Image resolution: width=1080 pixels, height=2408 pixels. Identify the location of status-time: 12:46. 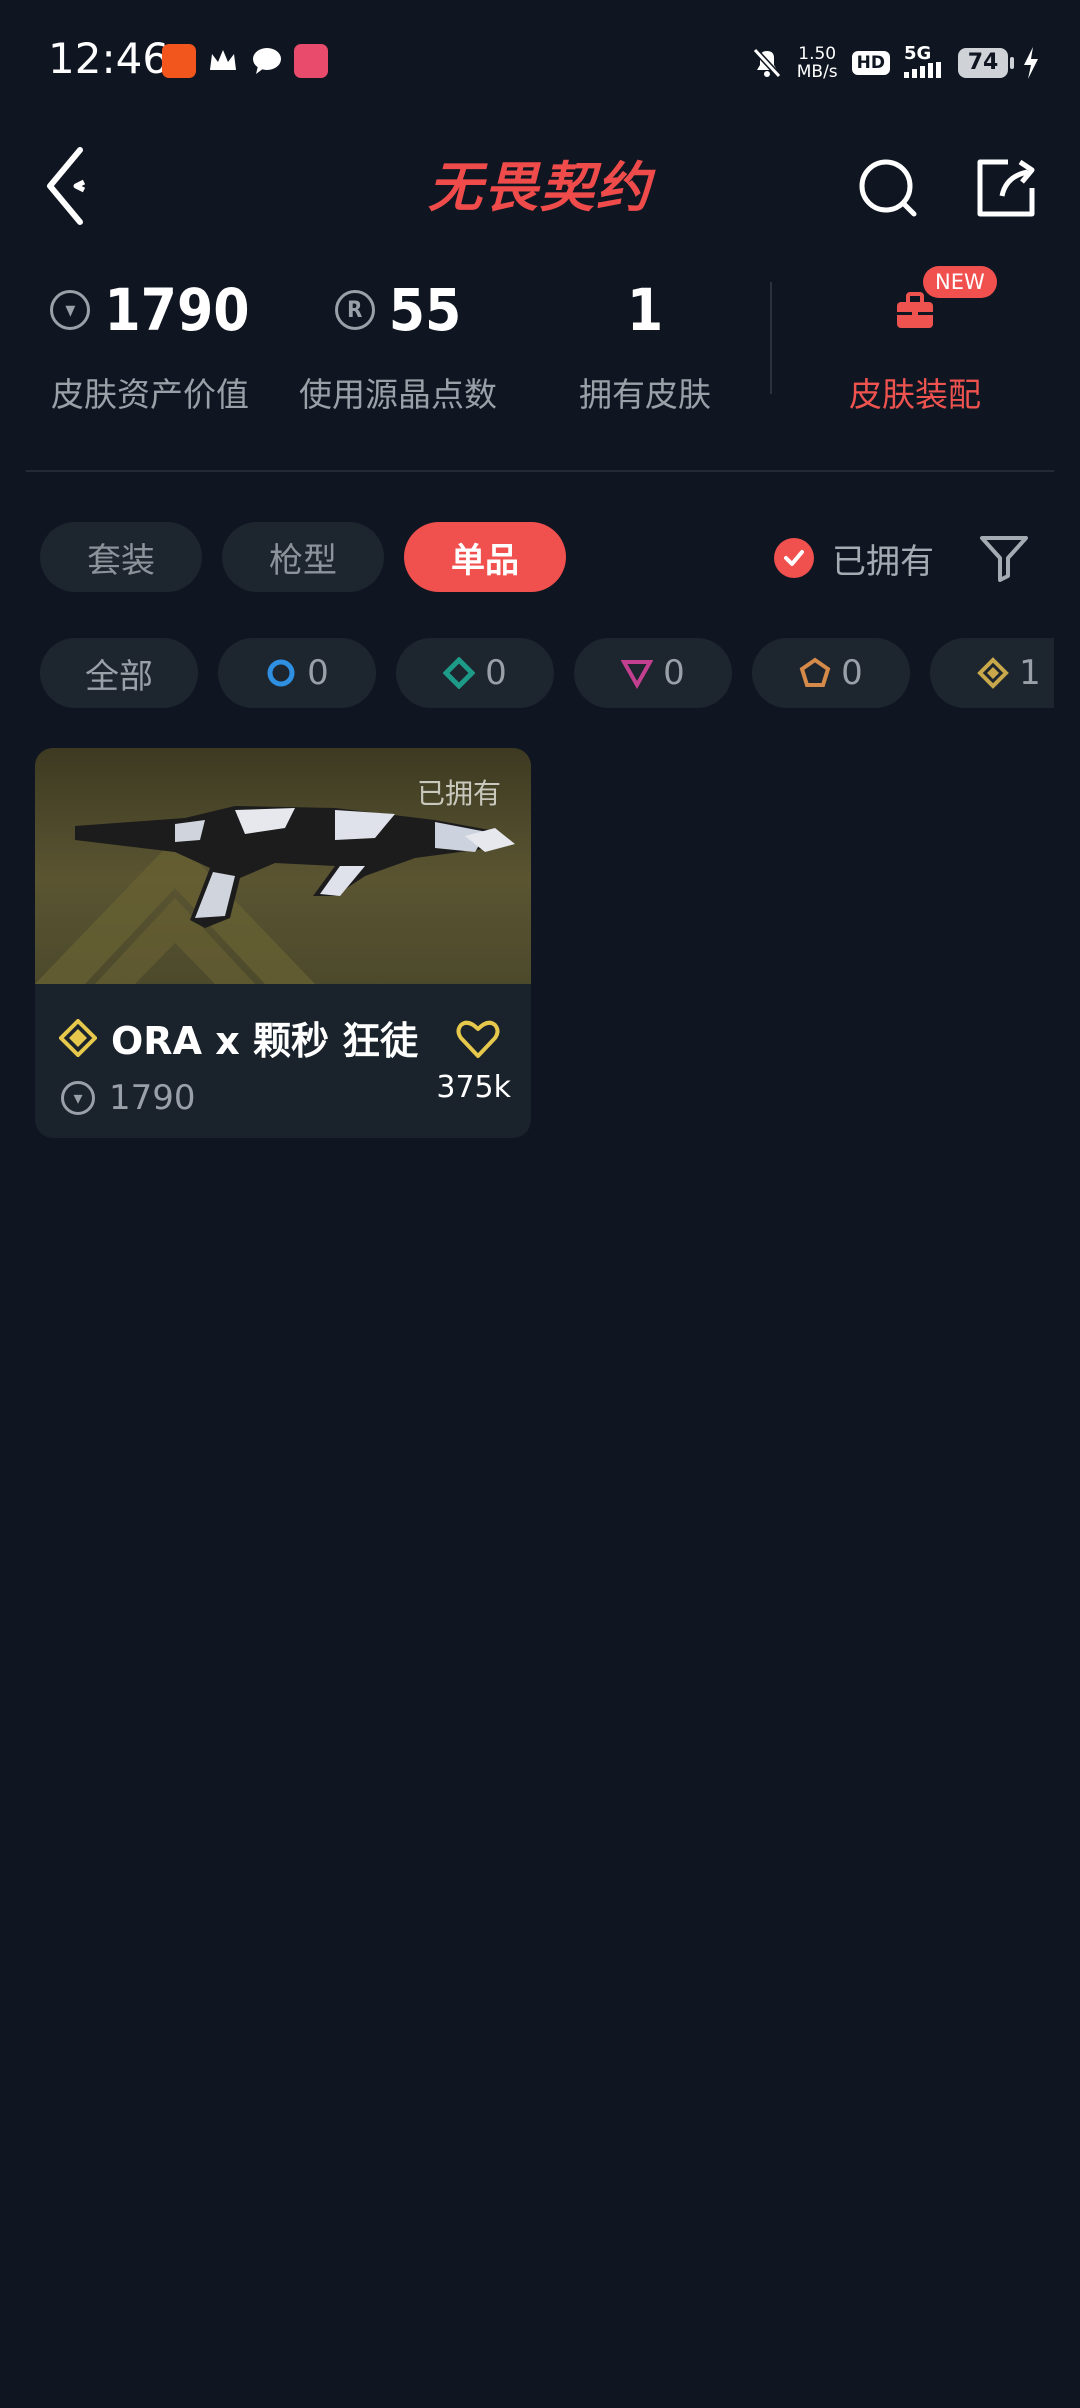
(109, 58).